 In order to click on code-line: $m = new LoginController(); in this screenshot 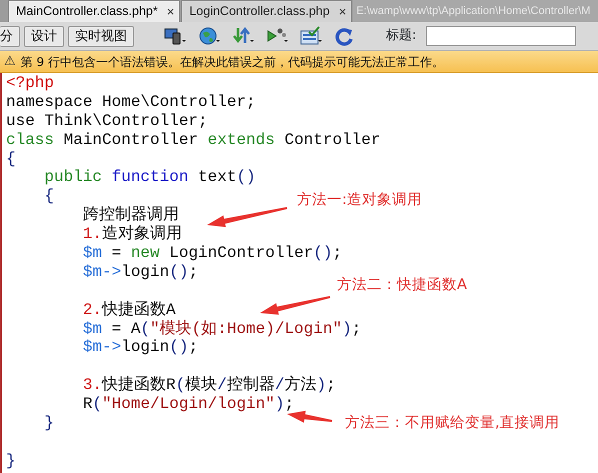, I will do `click(212, 253)`.